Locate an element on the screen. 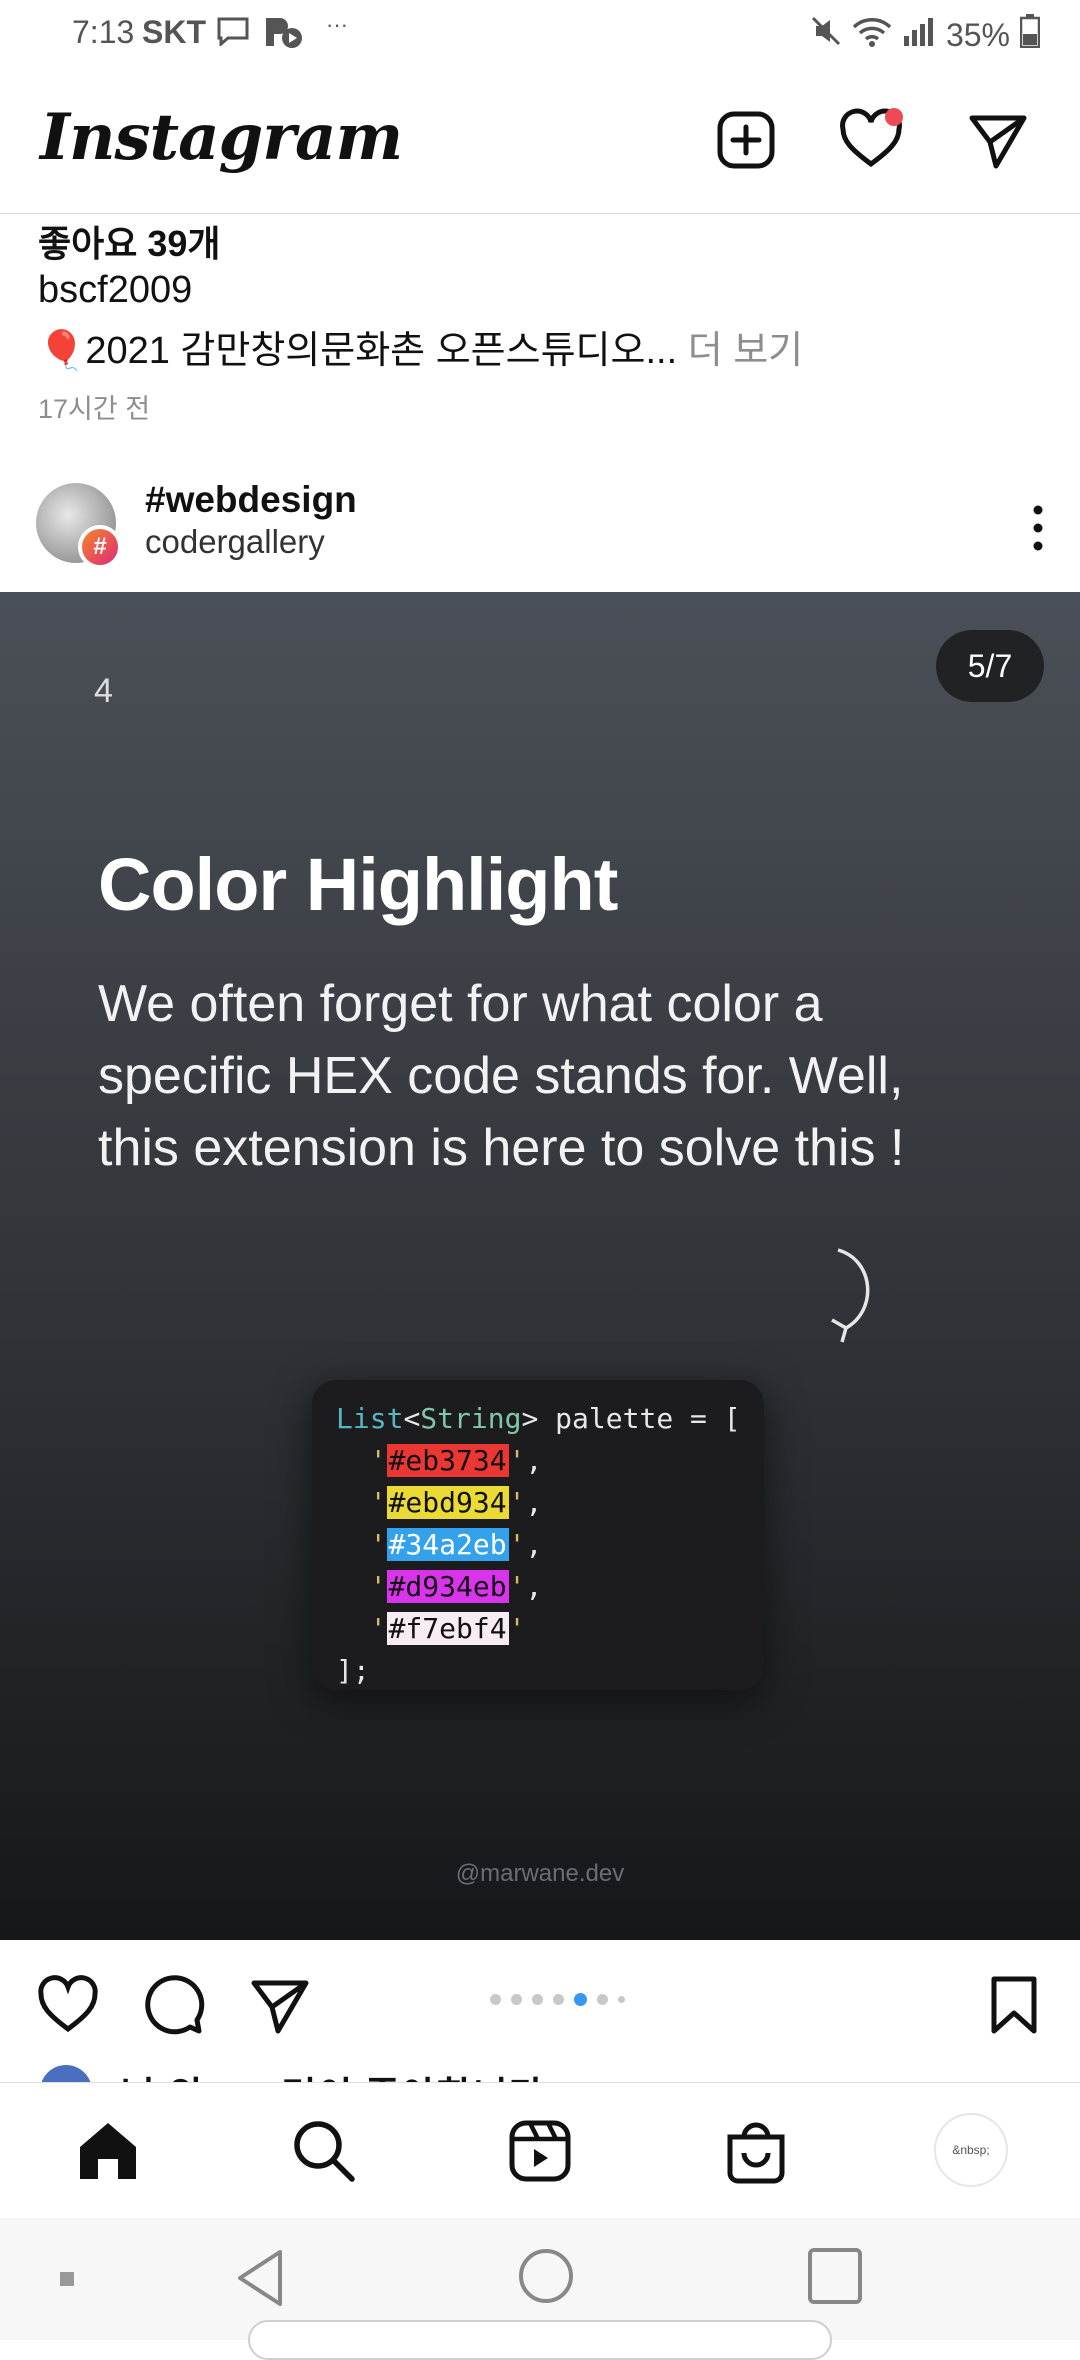 This screenshot has width=1080, height=2360. slide-watermark: @marwane.dev is located at coordinates (540, 1873).